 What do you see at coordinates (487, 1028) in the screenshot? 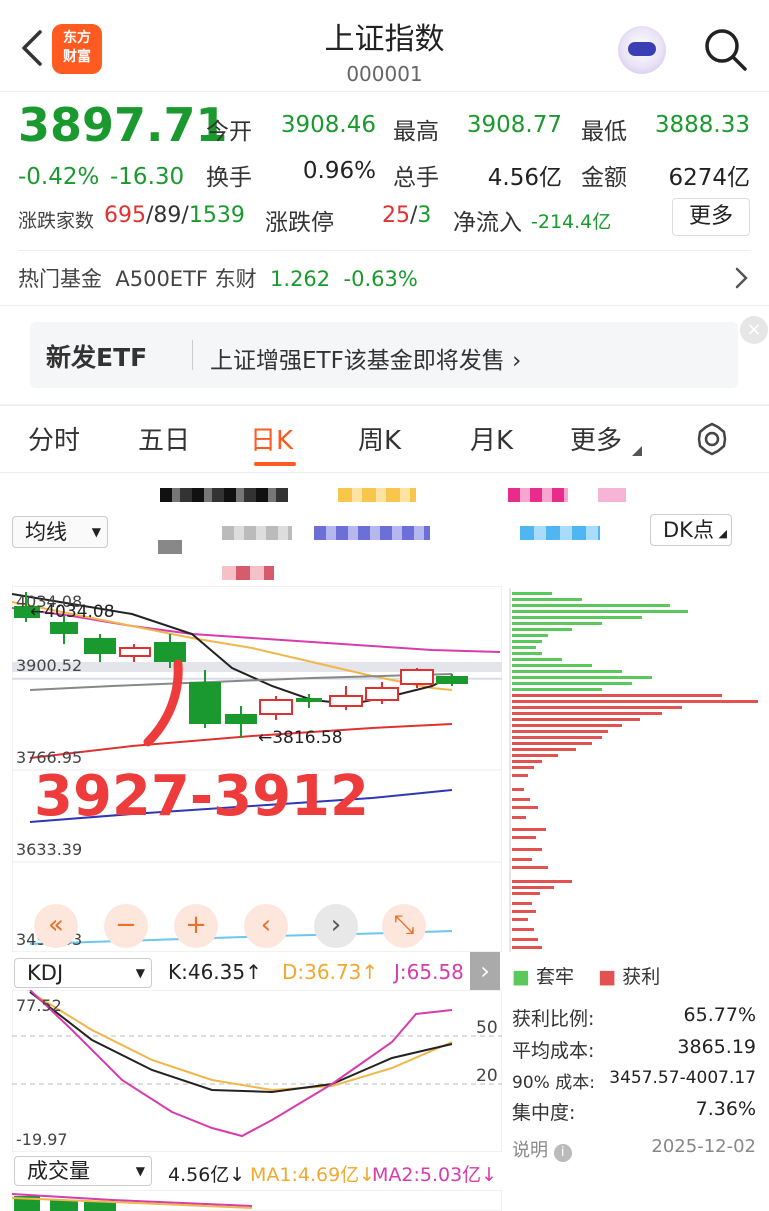
I see `kdj-level-50: 50` at bounding box center [487, 1028].